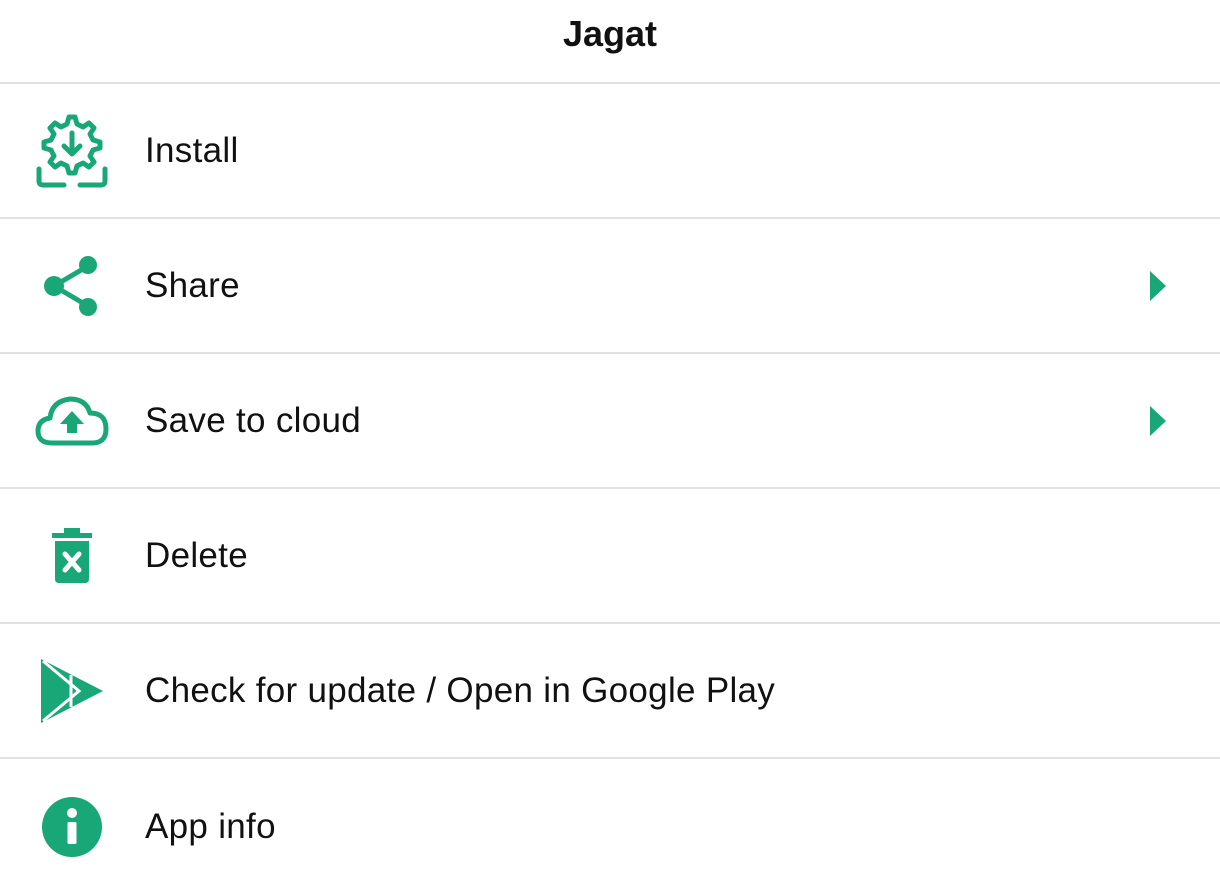 This screenshot has width=1220, height=895. I want to click on info-icon, so click(72, 827).